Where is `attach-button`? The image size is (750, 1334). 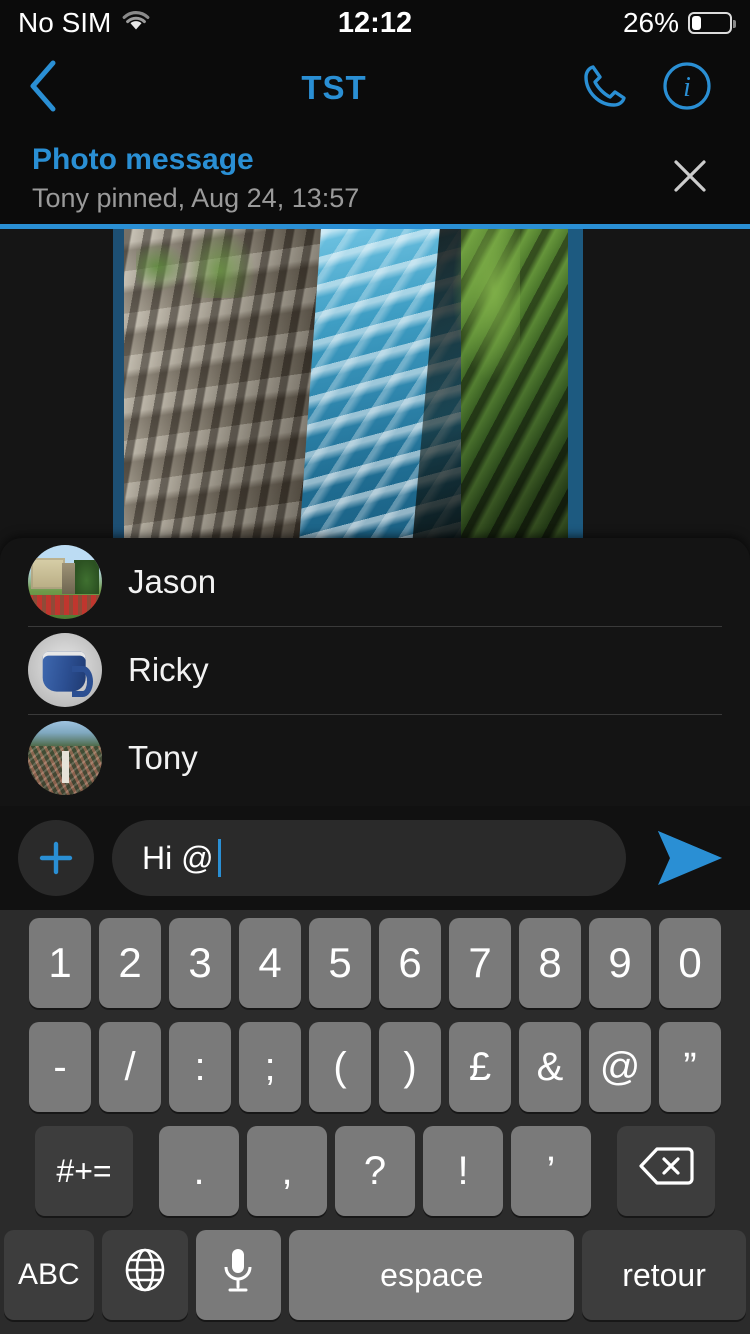 attach-button is located at coordinates (56, 858).